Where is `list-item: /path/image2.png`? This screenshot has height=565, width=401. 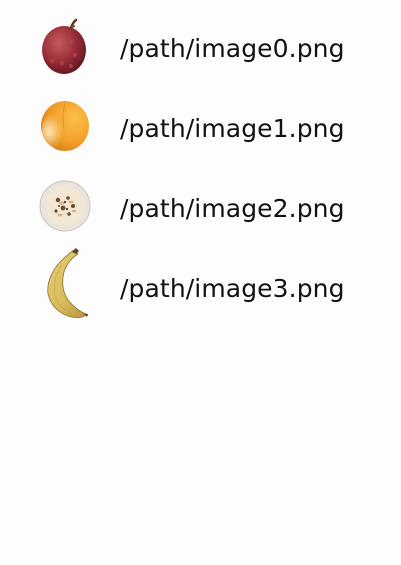
list-item: /path/image2.png is located at coordinates (200, 208).